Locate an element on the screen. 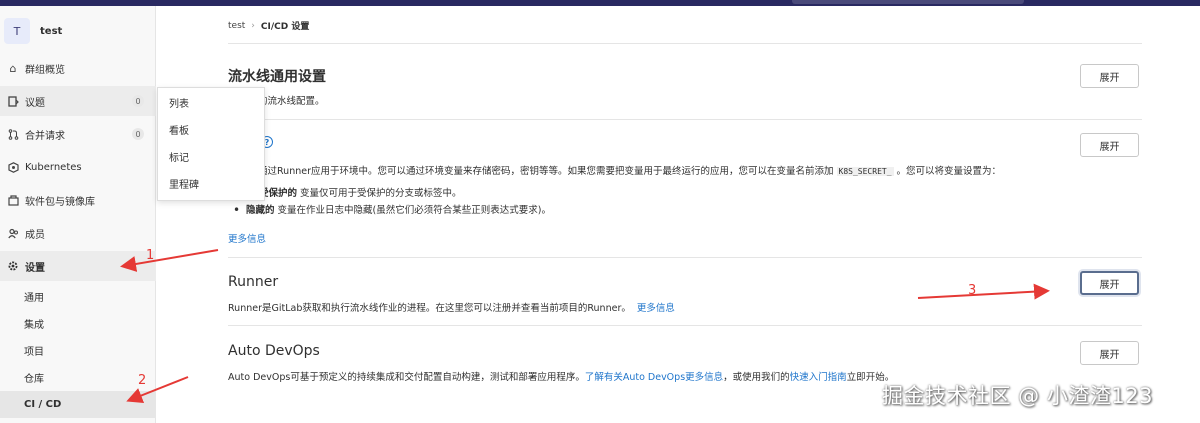 The image size is (1200, 423). settings-sub-general: 通用 is located at coordinates (78, 296).